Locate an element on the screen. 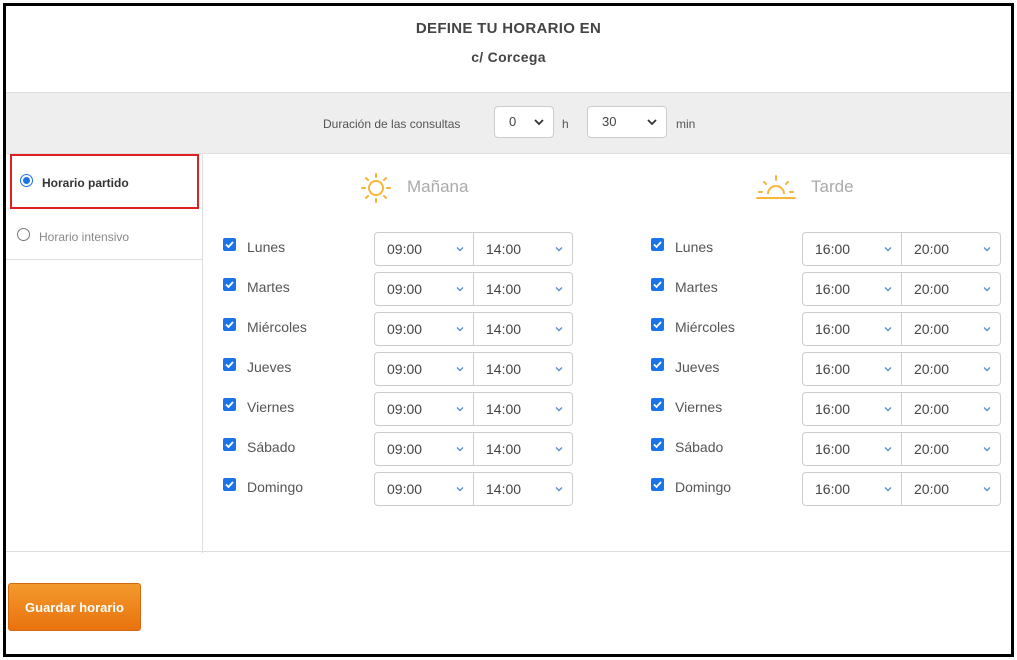 Image resolution: width=1017 pixels, height=660 pixels. radio-unselected is located at coordinates (23, 234).